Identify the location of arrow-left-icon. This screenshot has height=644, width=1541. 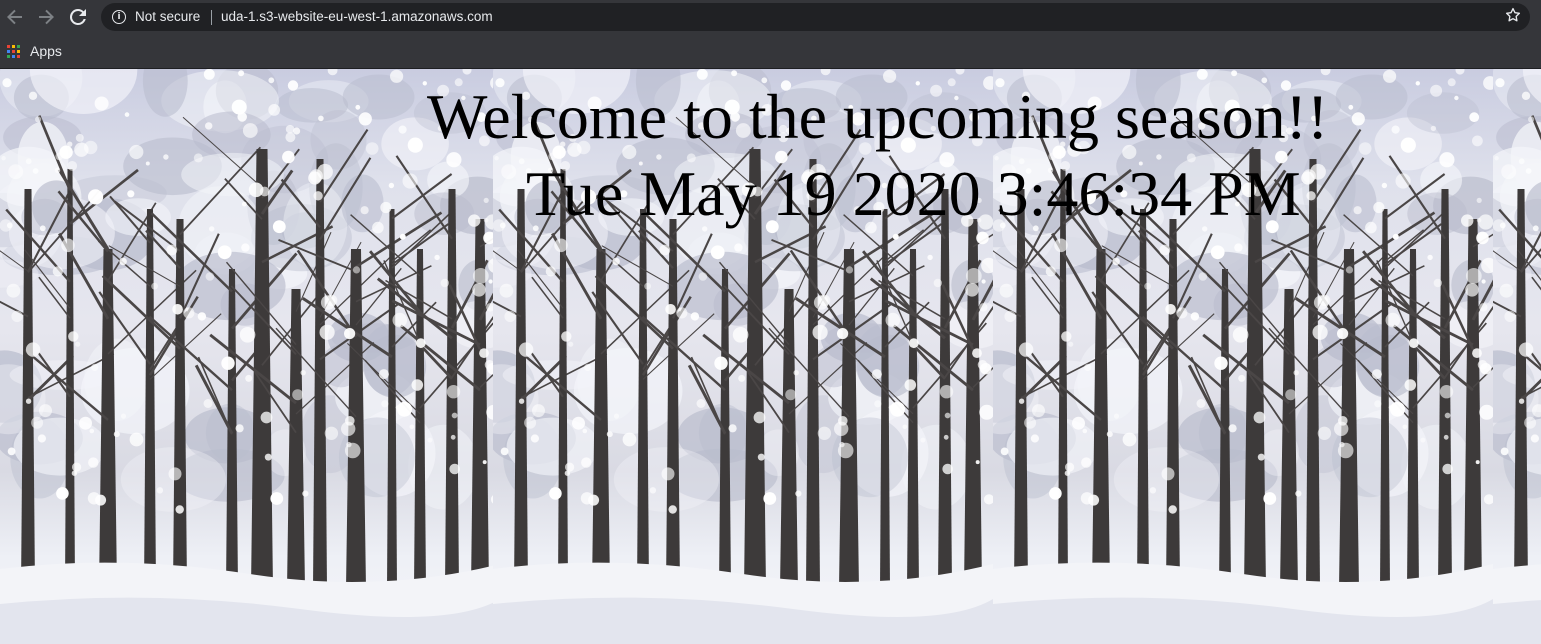
(14, 17).